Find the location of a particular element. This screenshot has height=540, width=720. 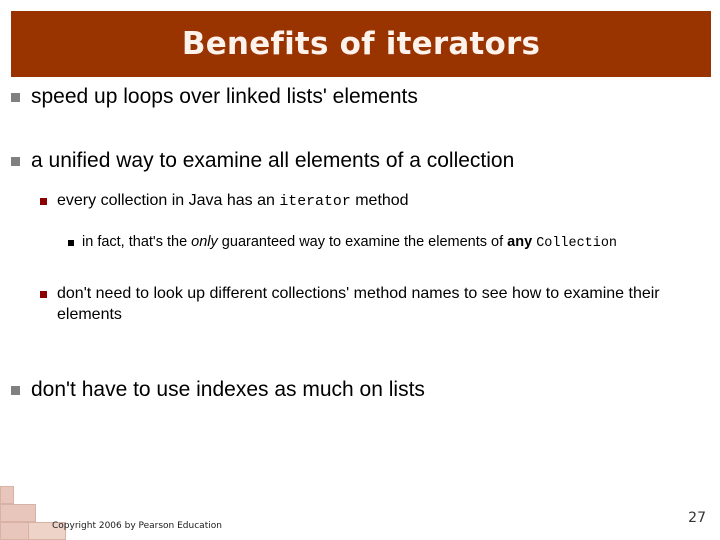

copyright-notice: Copyright 2006 by Pearson Education is located at coordinates (137, 526).